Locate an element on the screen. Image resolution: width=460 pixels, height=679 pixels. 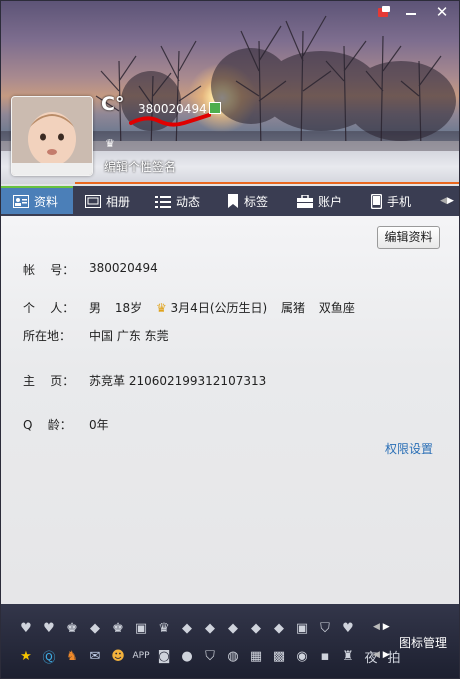
tab-label: 标签 is located at coordinates (256, 201).